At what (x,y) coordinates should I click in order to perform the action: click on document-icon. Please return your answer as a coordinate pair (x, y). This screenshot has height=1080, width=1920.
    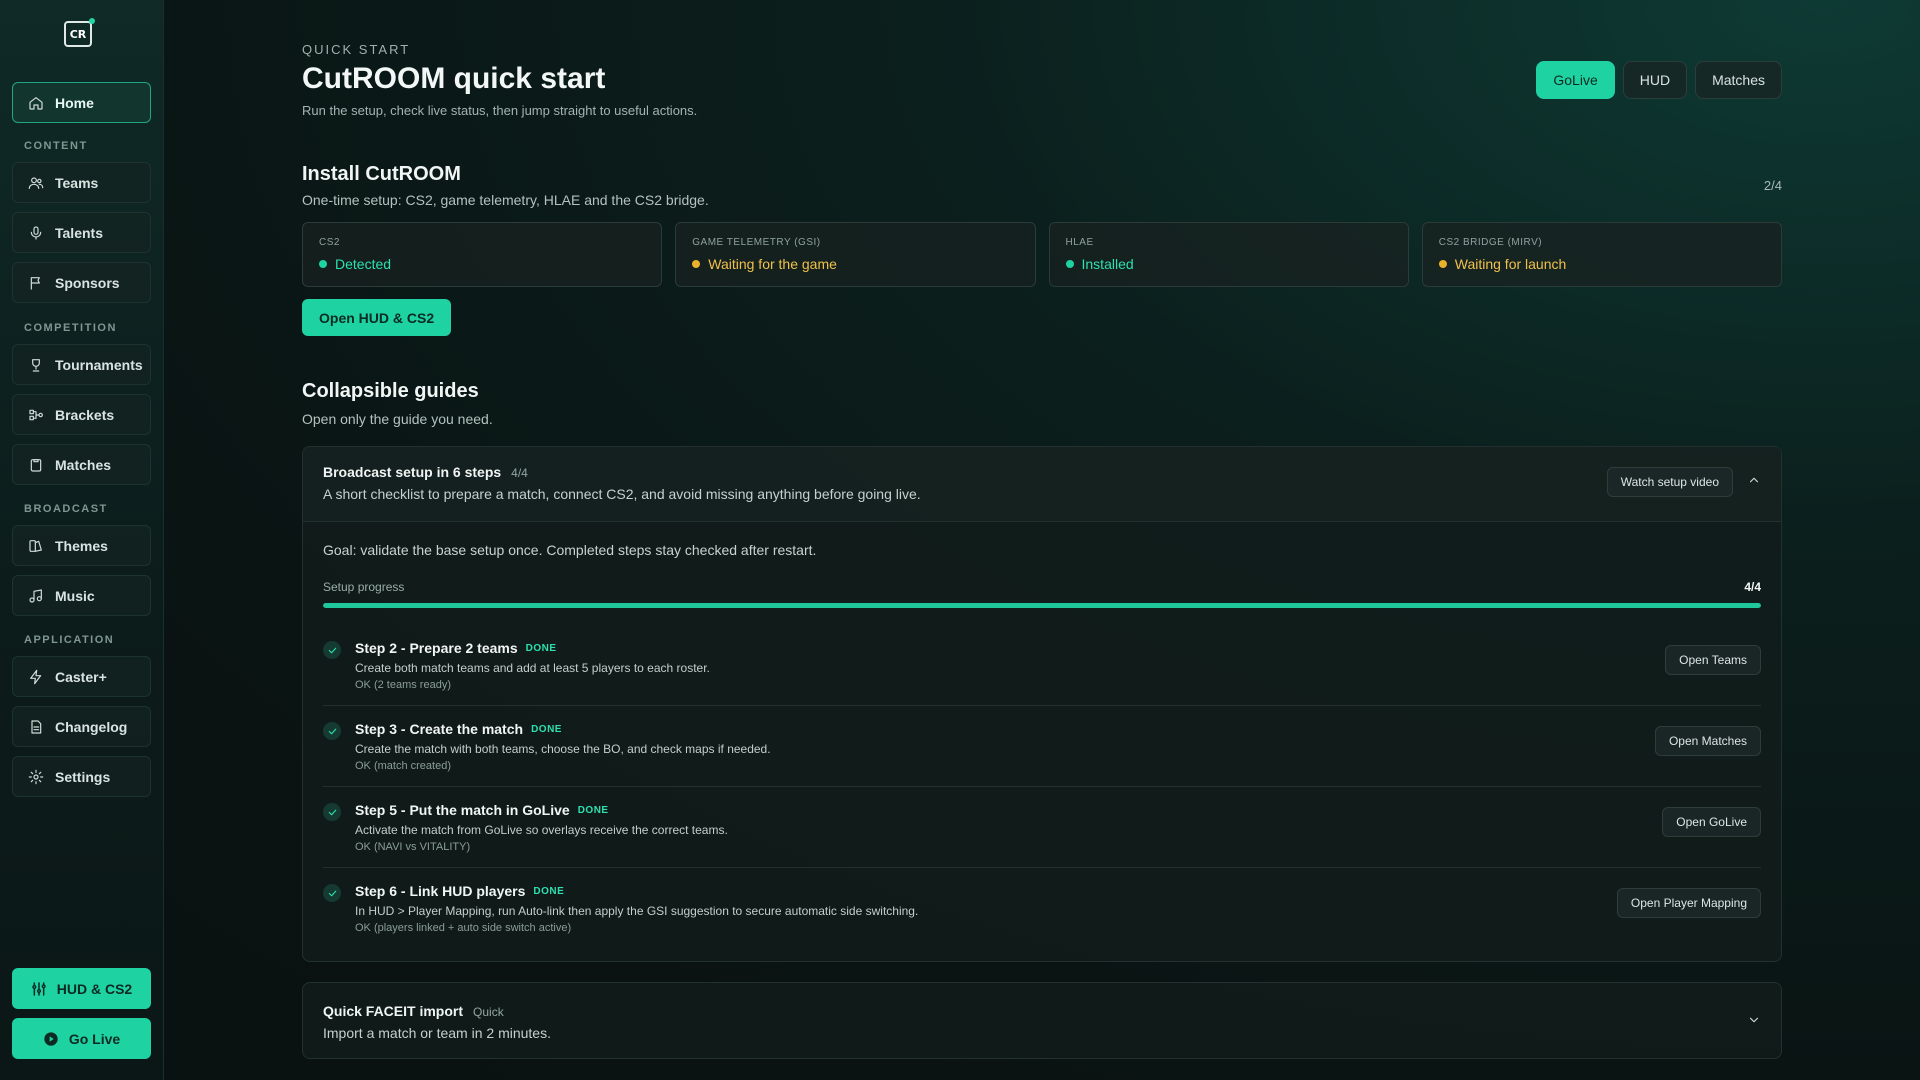
    Looking at the image, I should click on (36, 727).